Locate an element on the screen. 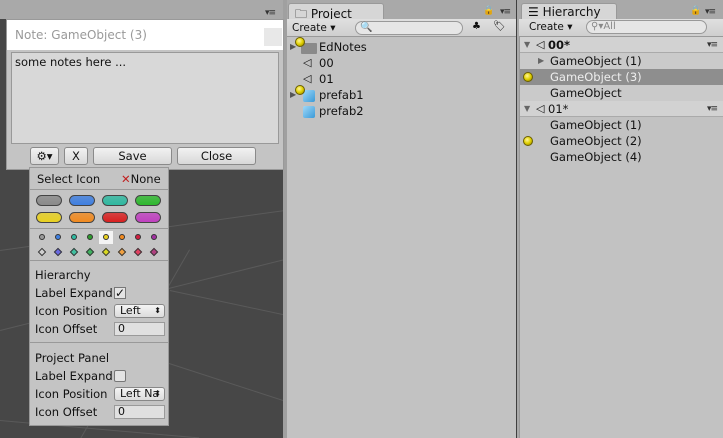  scene-toolbar is located at coordinates (142, 9).